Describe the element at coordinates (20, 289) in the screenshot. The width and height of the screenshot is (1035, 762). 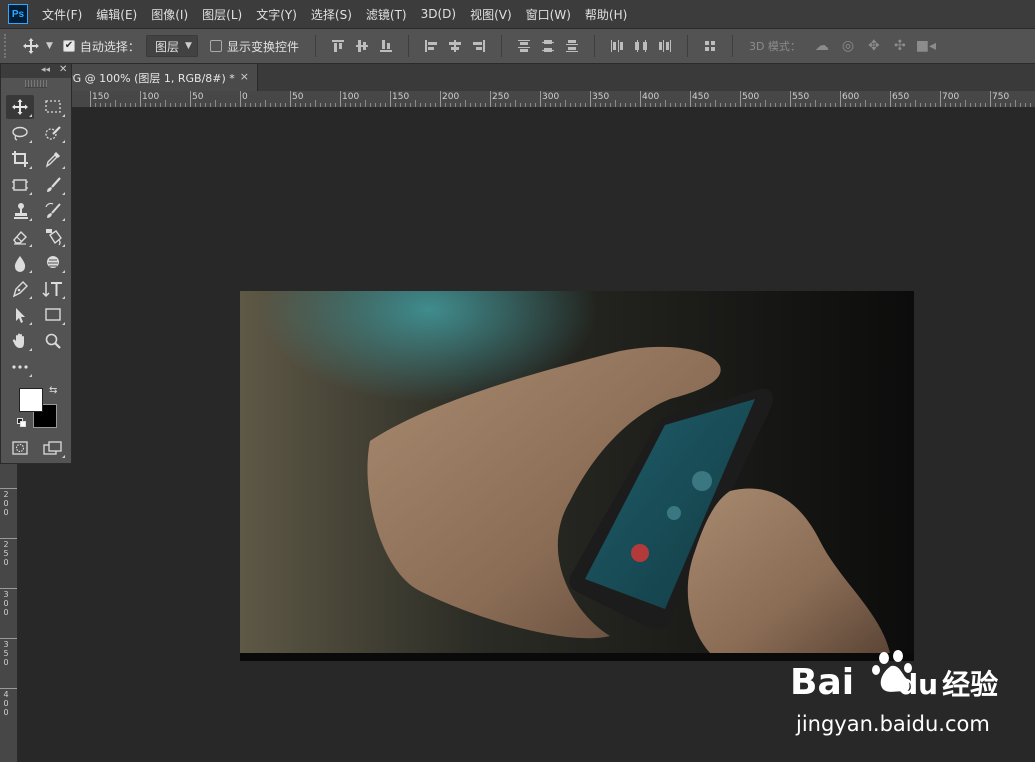
I see `pen-tool-icon` at that location.